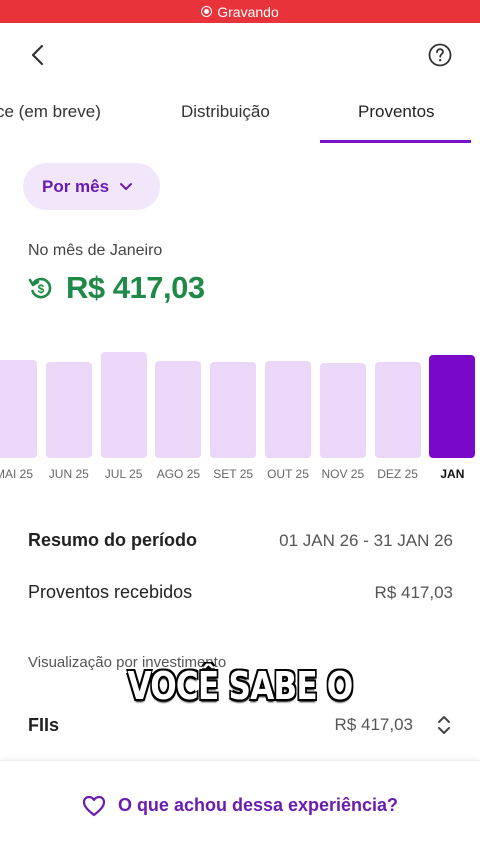  What do you see at coordinates (44, 724) in the screenshot?
I see `fii-title: FIIs` at bounding box center [44, 724].